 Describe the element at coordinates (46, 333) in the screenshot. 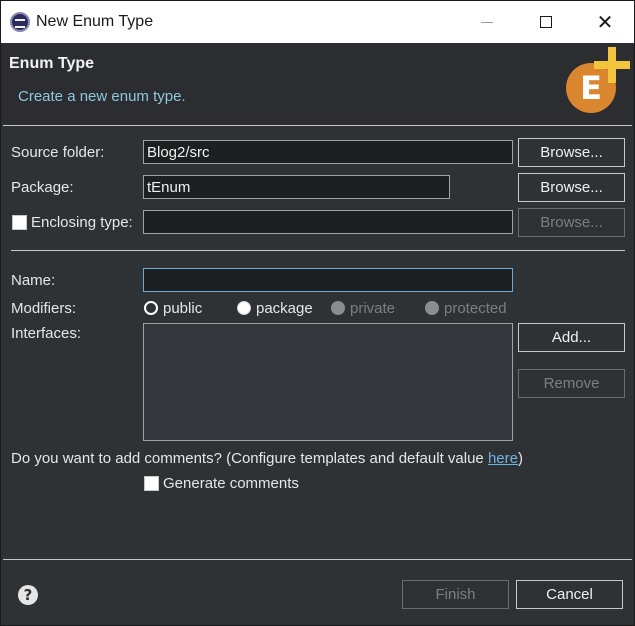

I see `interfaces-label: Interfaces:` at that location.